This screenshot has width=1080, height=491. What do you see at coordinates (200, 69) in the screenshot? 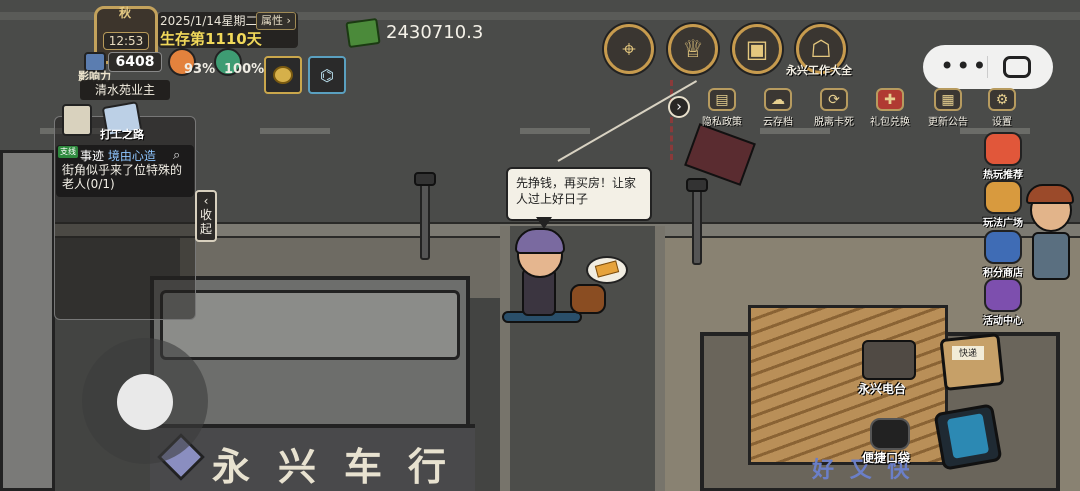
I see `hunger-value: 93%` at bounding box center [200, 69].